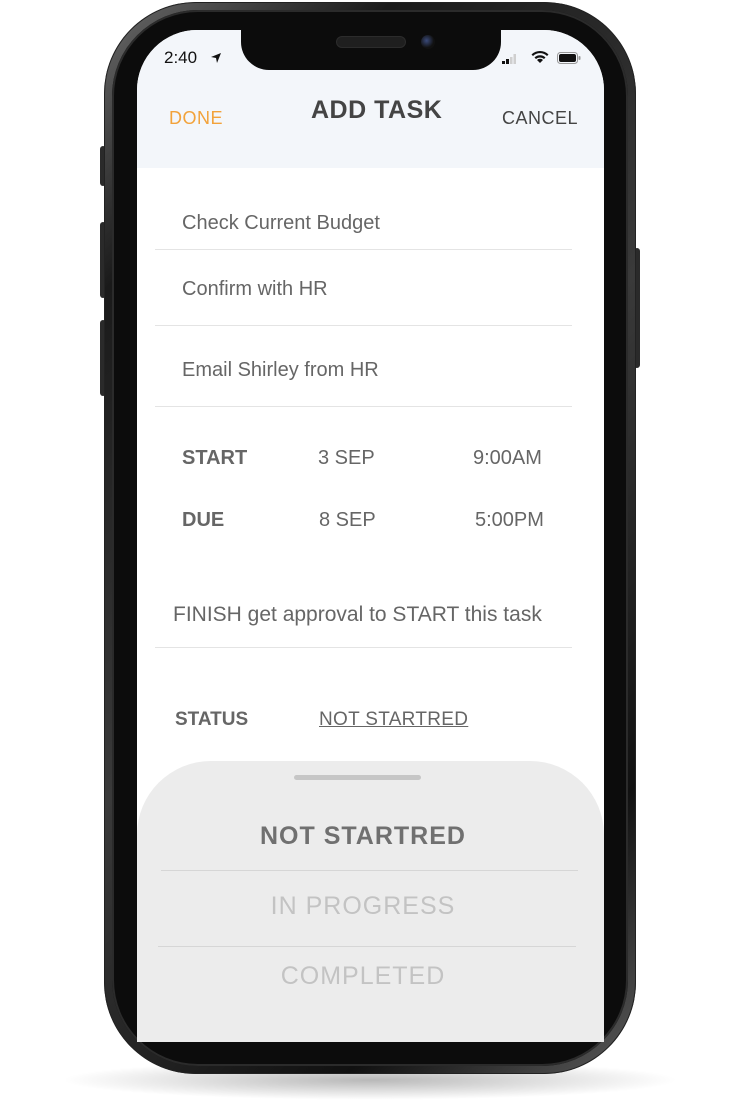 The height and width of the screenshot is (1112, 736). I want to click on start-date: 3 SEP, so click(346, 458).